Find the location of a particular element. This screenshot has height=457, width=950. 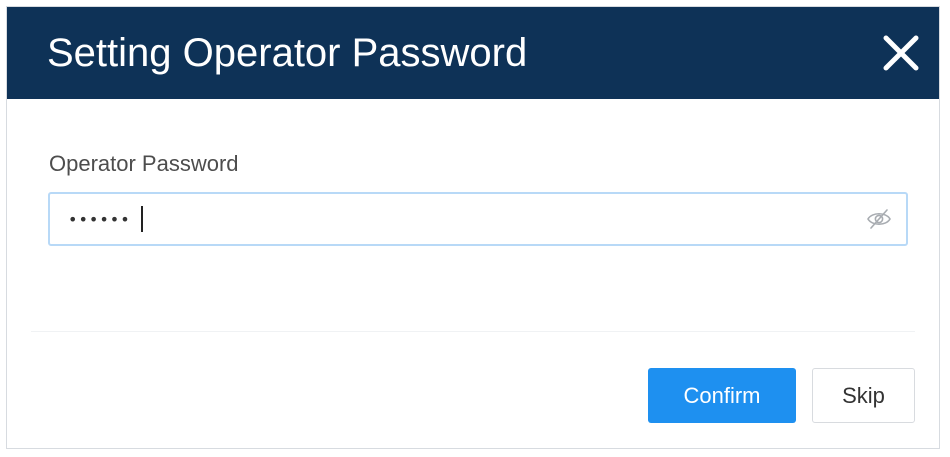

eye-slash-icon is located at coordinates (879, 219).